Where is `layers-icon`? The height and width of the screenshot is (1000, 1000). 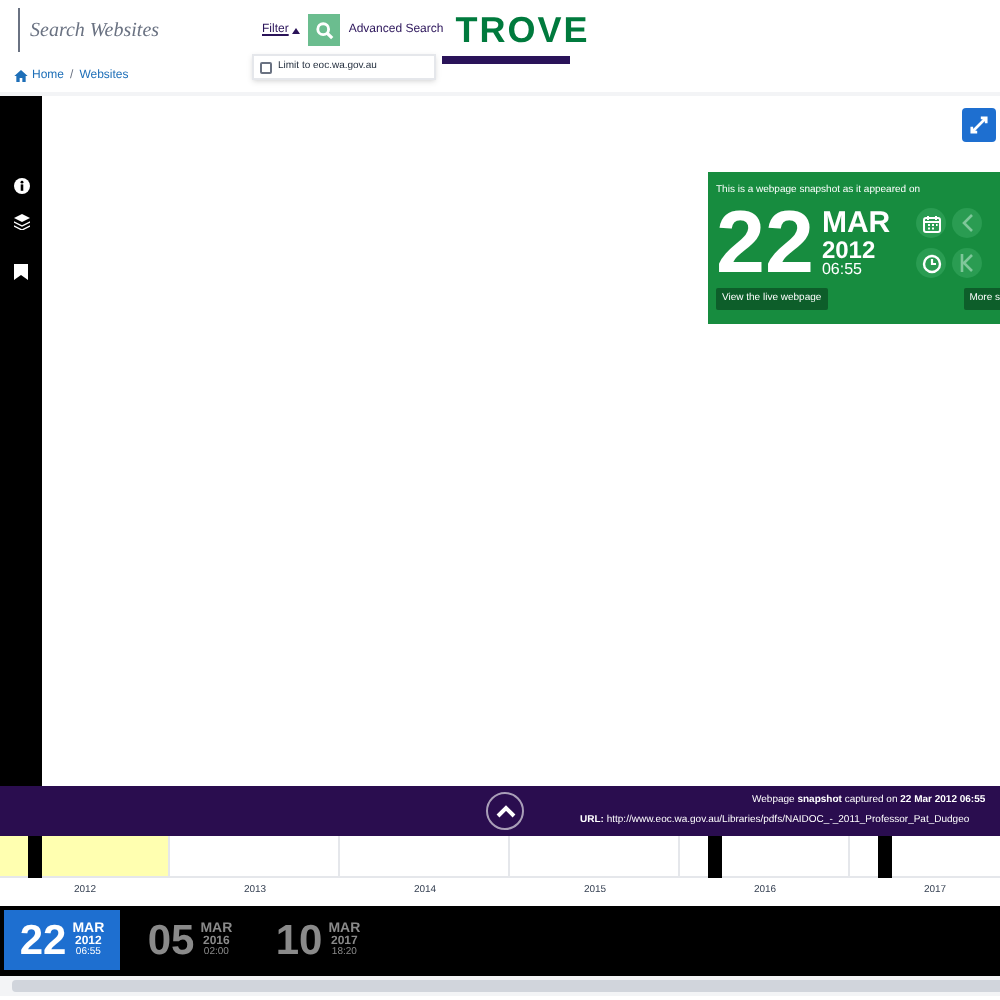
layers-icon is located at coordinates (21, 222).